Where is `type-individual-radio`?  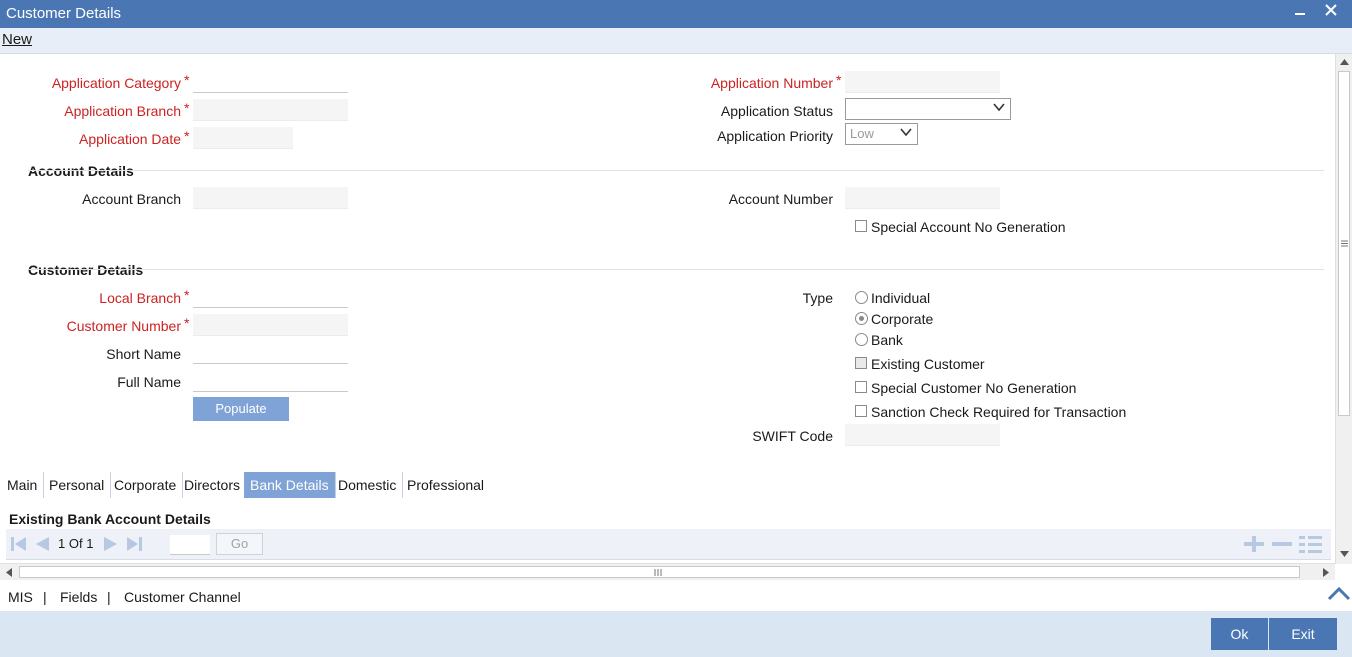 type-individual-radio is located at coordinates (861, 297).